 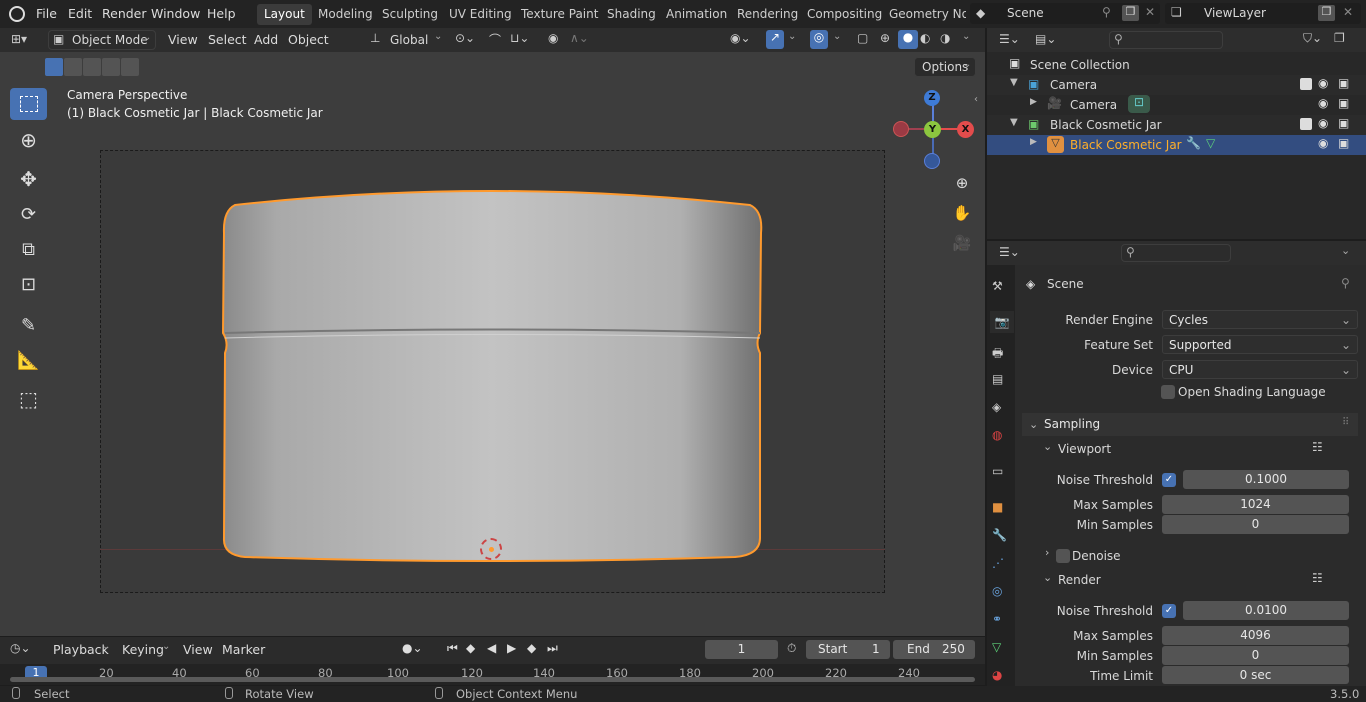 What do you see at coordinates (345, 14) in the screenshot?
I see `tab-modeling: Modeling` at bounding box center [345, 14].